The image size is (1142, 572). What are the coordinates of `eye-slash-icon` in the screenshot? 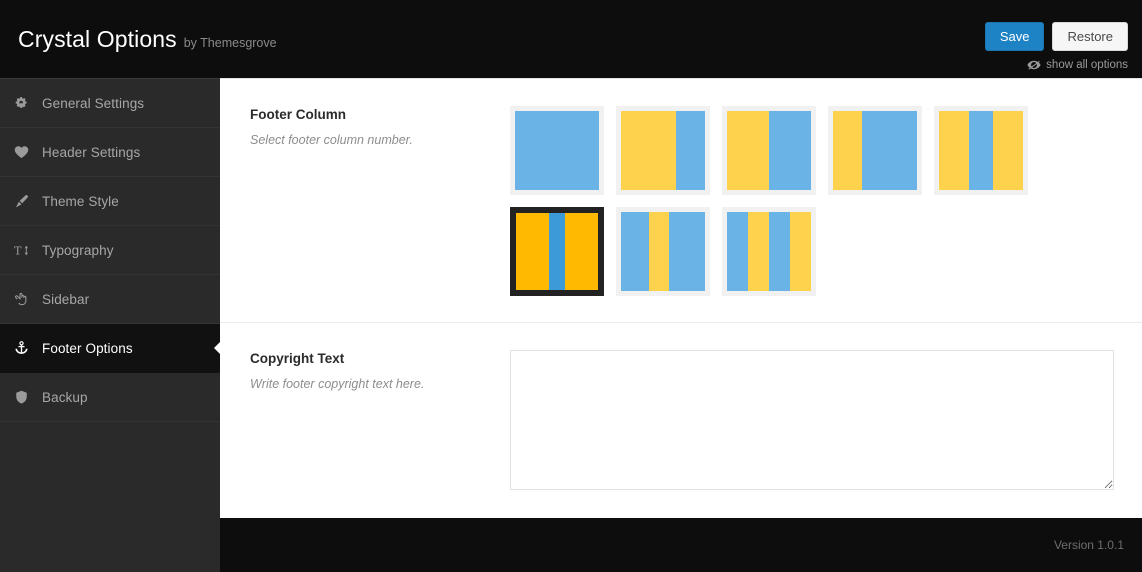 It's located at (1034, 65).